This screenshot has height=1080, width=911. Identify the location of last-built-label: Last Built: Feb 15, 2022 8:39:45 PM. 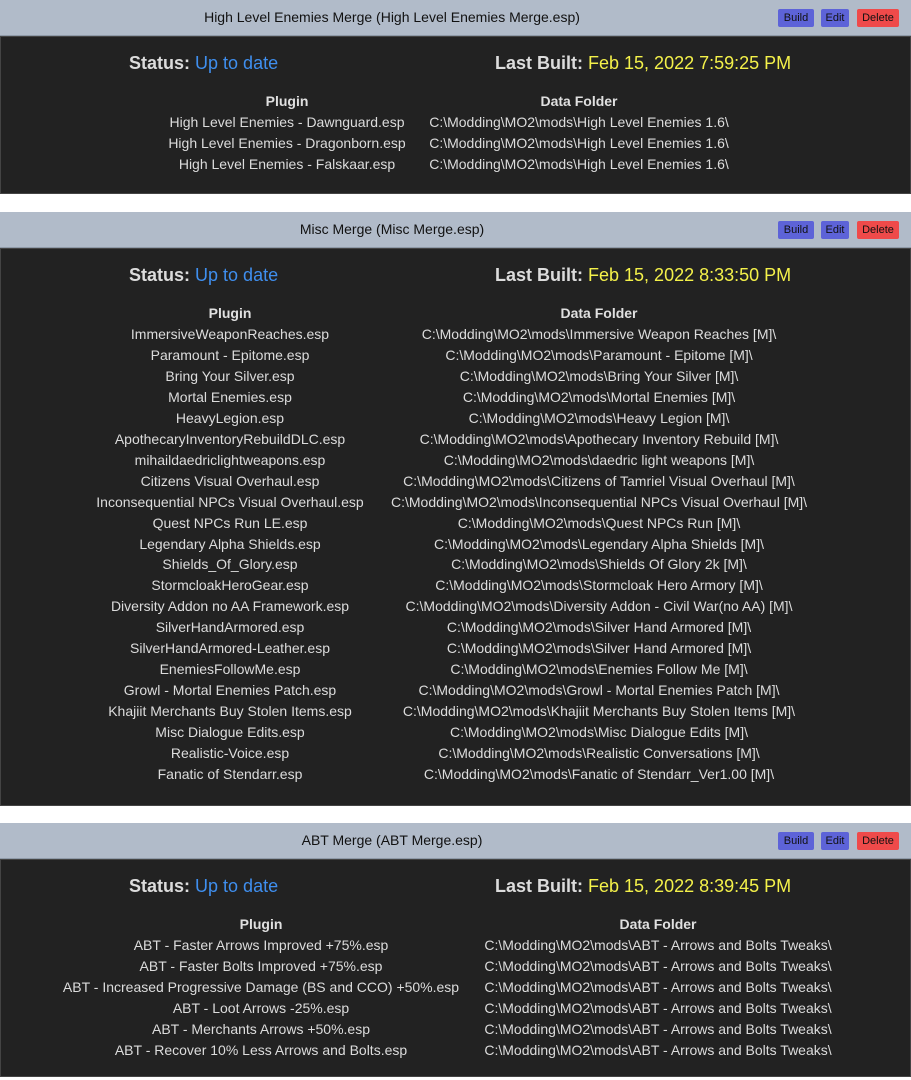
(643, 886).